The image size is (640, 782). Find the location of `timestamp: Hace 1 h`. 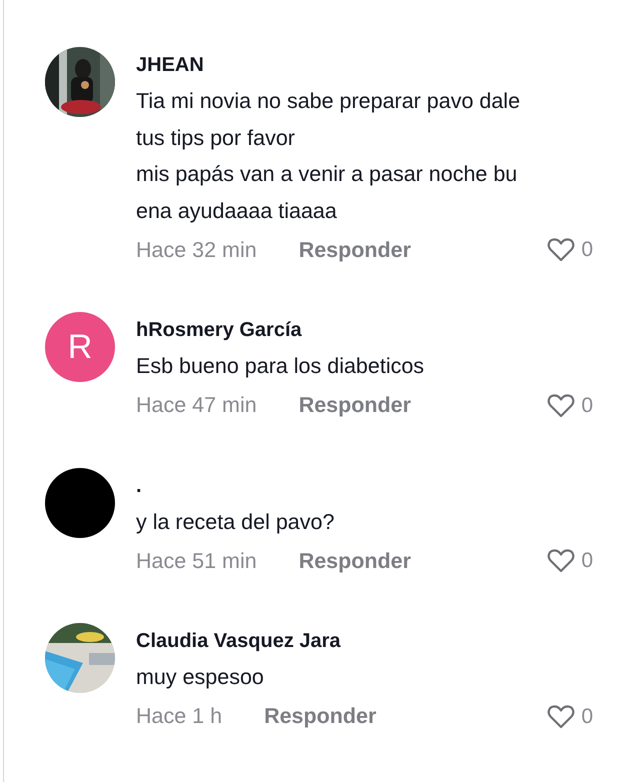

timestamp: Hace 1 h is located at coordinates (179, 716).